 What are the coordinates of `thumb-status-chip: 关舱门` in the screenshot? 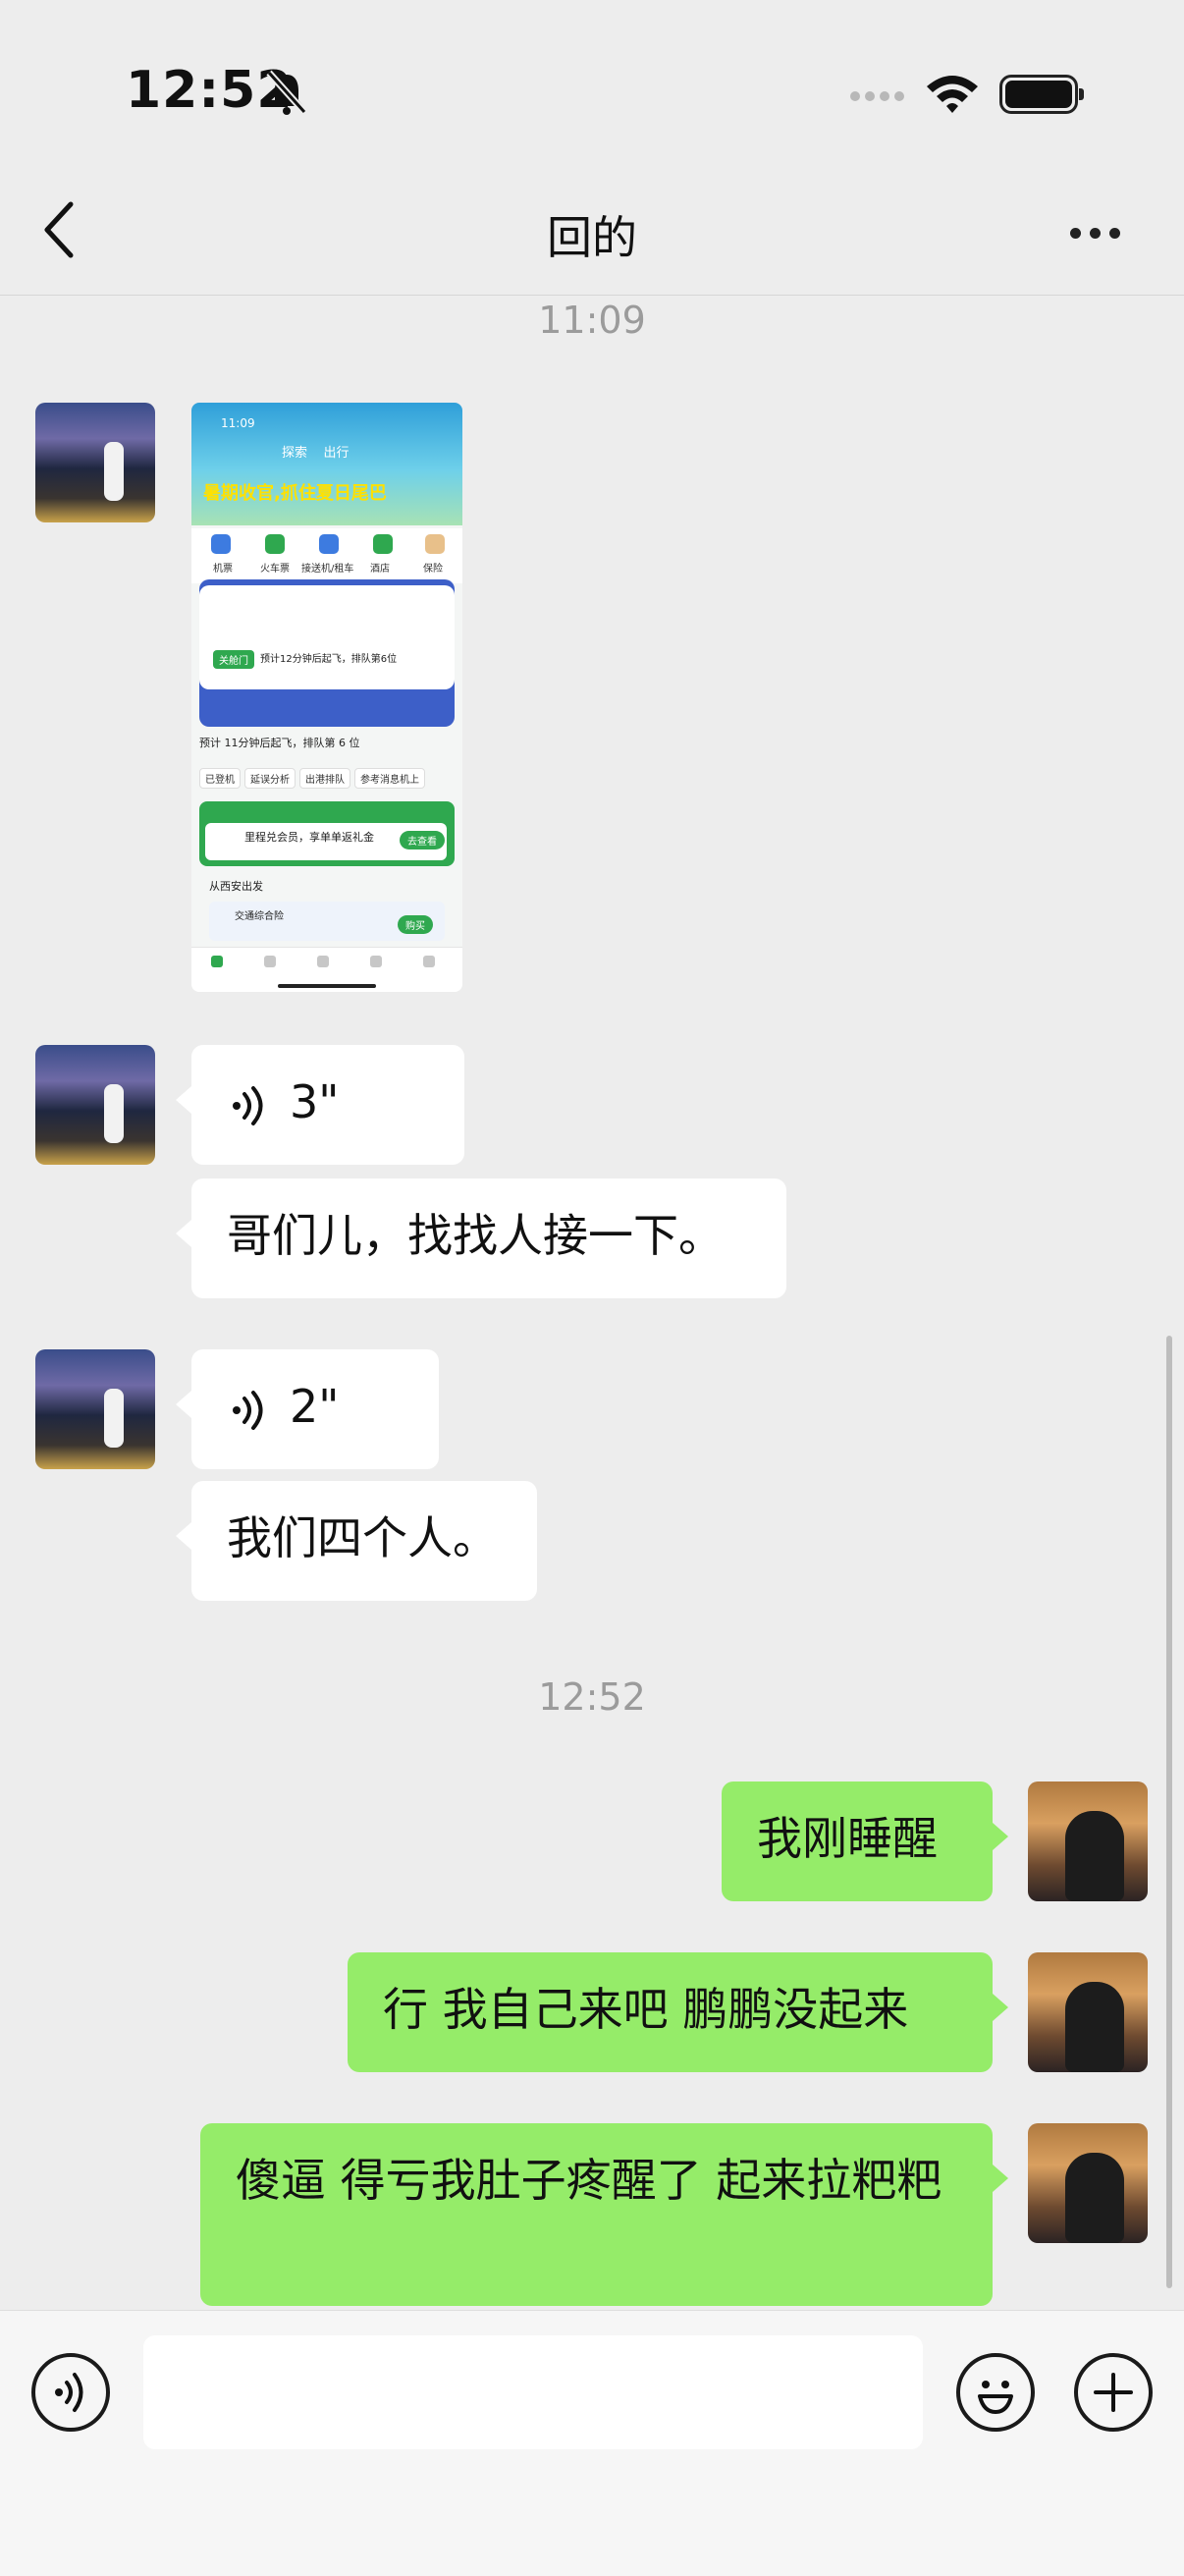 It's located at (233, 659).